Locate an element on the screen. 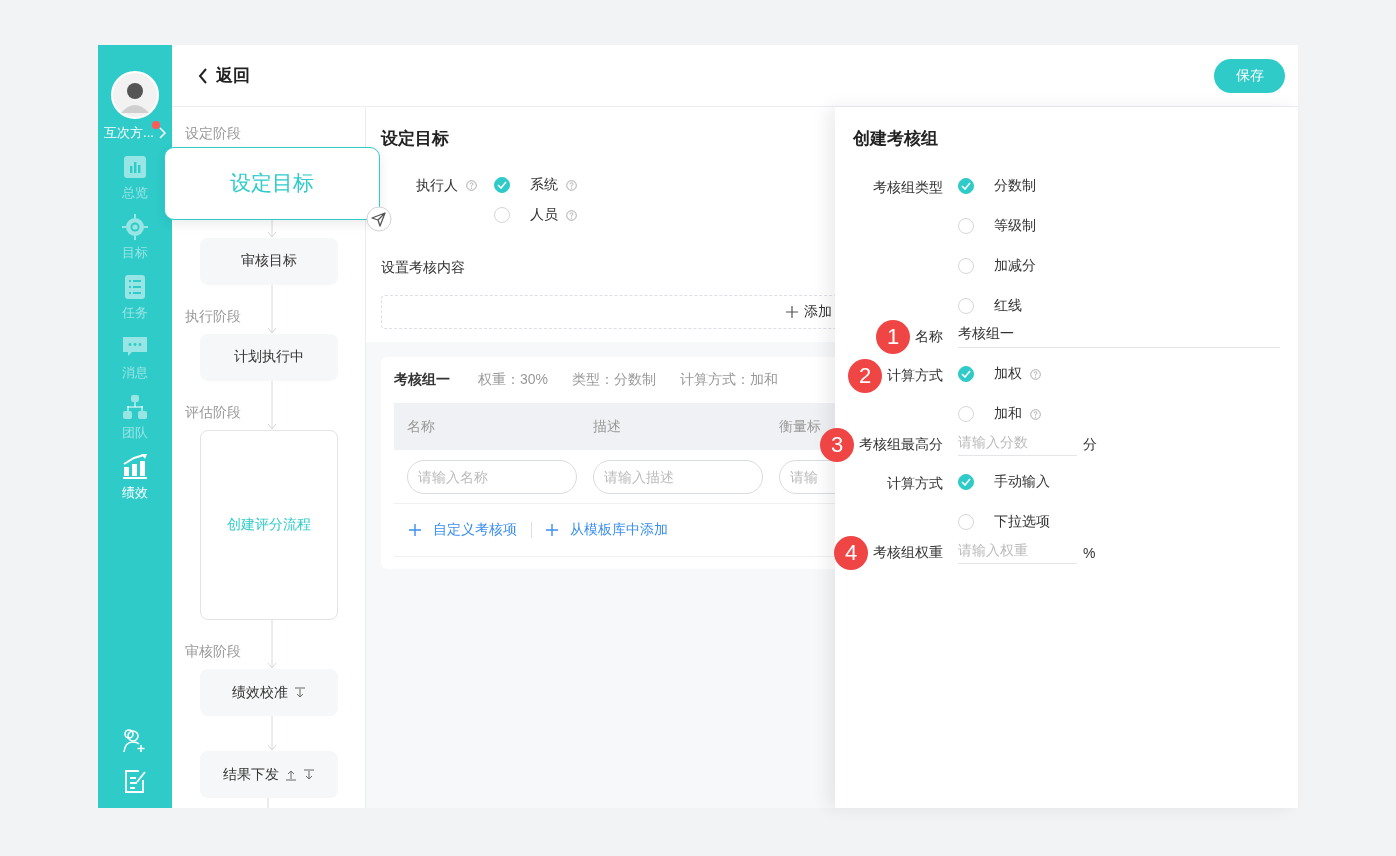  input-field: 请输入描述 is located at coordinates (678, 476).